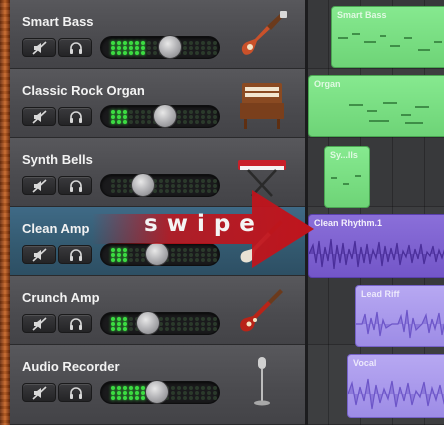 The width and height of the screenshot is (444, 425). I want to click on track-header-audio-recorder: Audio Recorder, so click(157, 385).